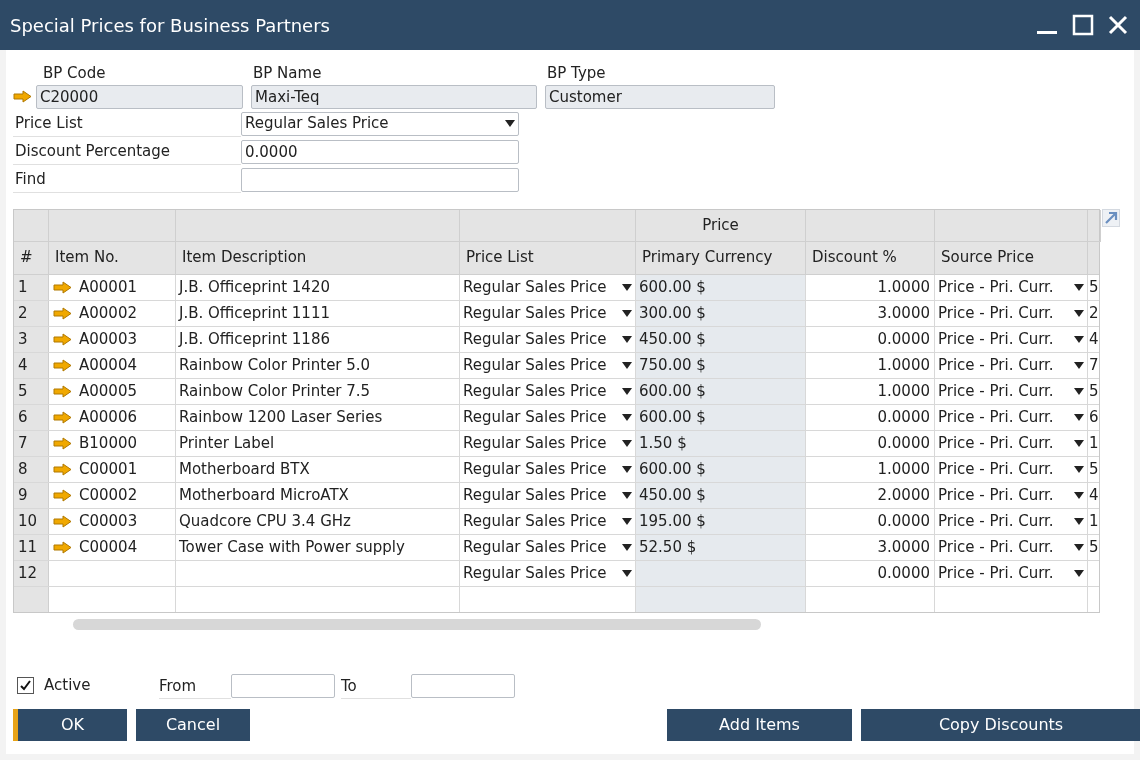  Describe the element at coordinates (25, 685) in the screenshot. I see `active-checkbox` at that location.